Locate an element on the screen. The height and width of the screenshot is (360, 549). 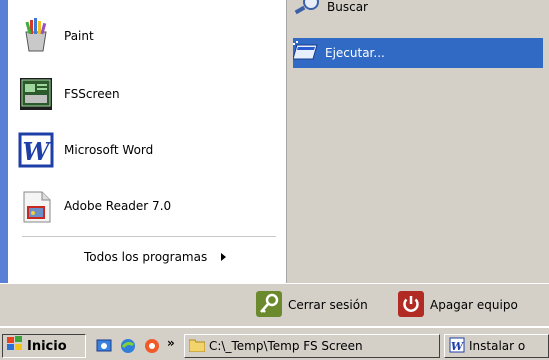
adobe-reader-icon is located at coordinates (36, 206).